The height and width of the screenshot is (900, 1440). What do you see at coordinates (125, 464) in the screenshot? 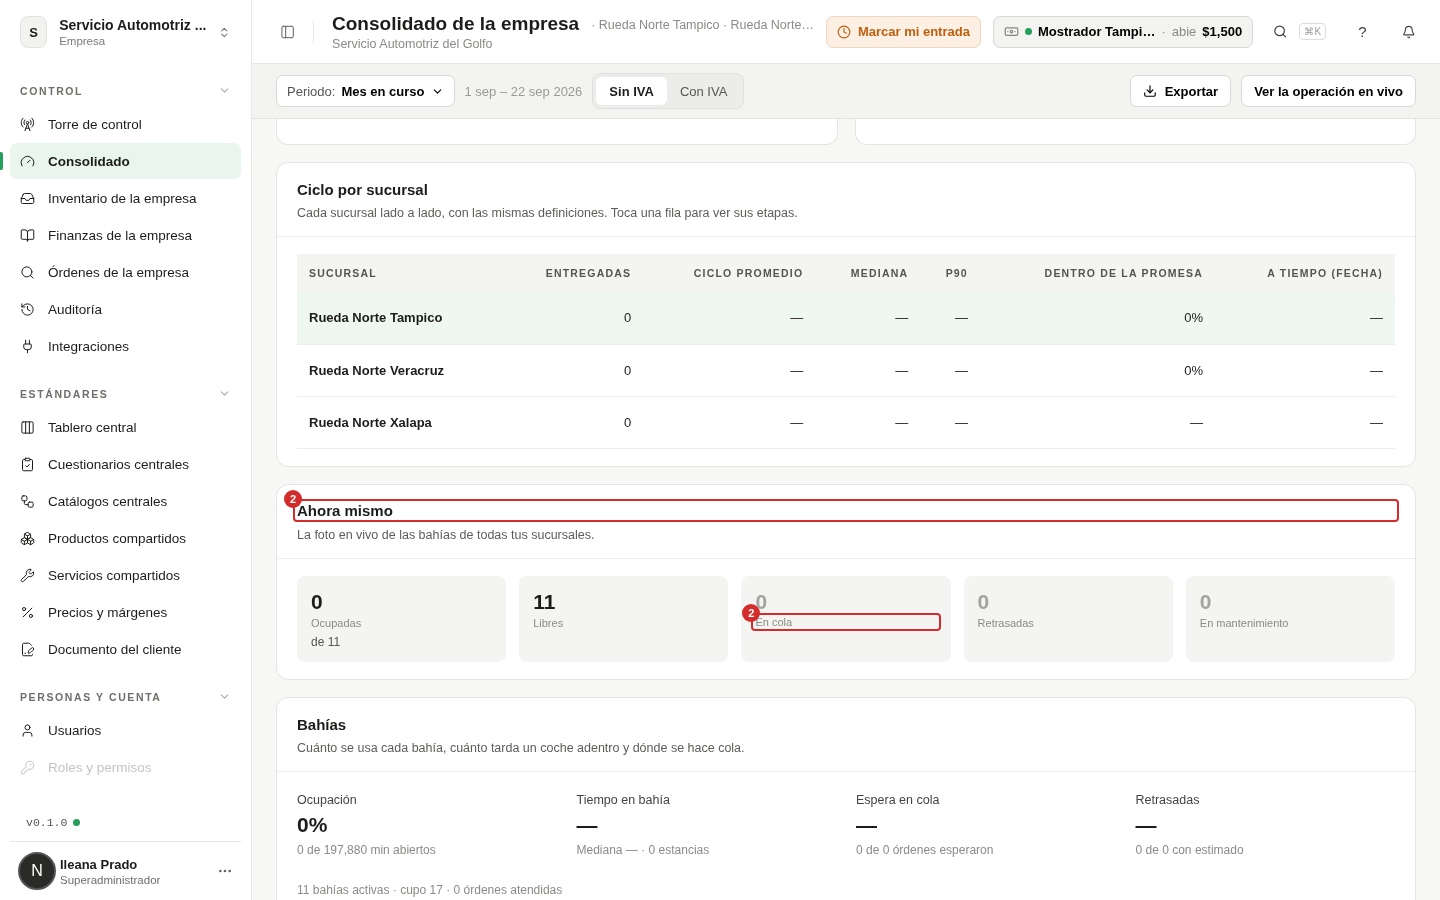
I see `nav-item: Cuestionarios centrales` at bounding box center [125, 464].